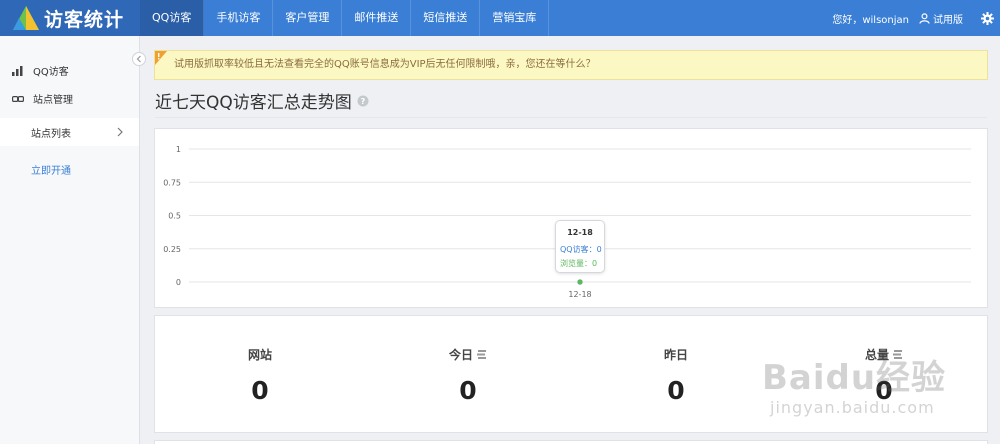 The width and height of the screenshot is (1000, 444). What do you see at coordinates (924, 18) in the screenshot?
I see `user-icon` at bounding box center [924, 18].